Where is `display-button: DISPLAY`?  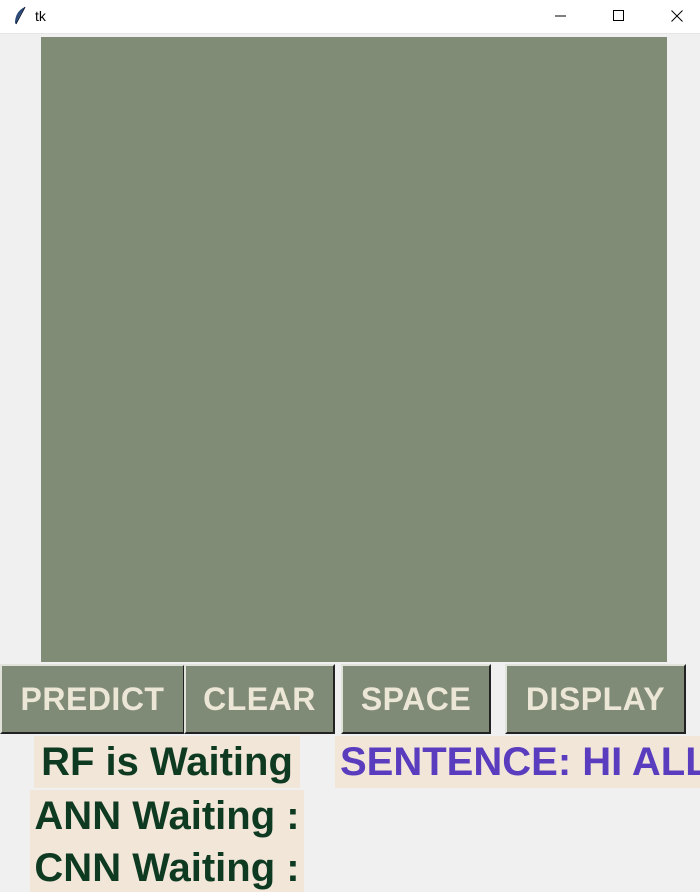 display-button: DISPLAY is located at coordinates (595, 699).